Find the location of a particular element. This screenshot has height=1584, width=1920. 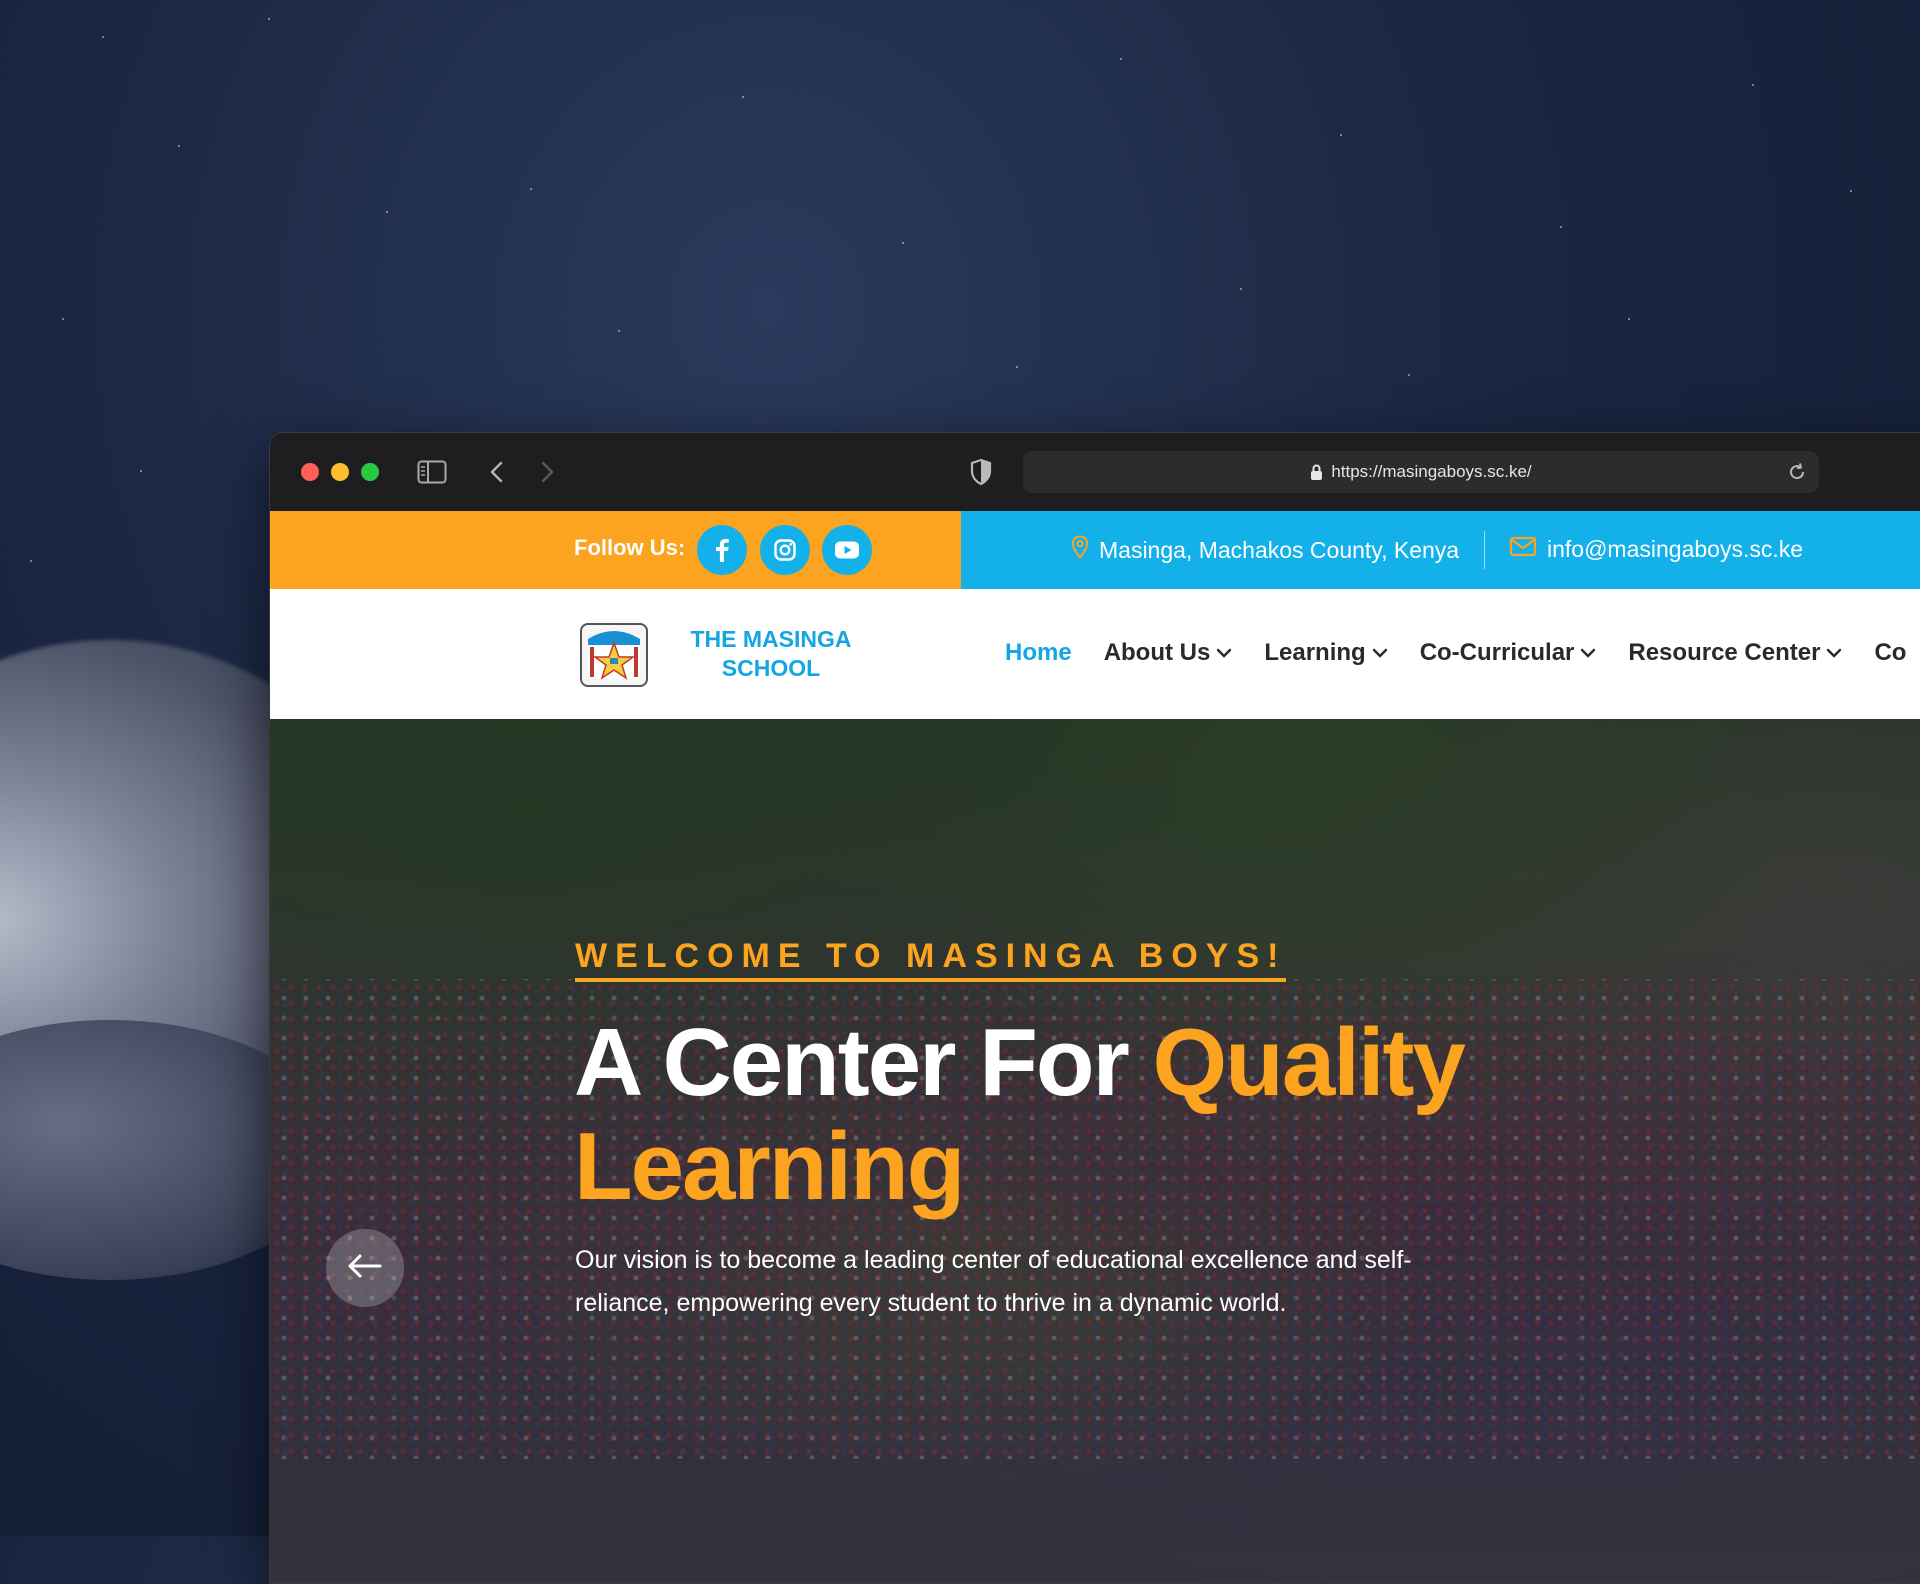

nav-about-us: About Us is located at coordinates (1168, 653).